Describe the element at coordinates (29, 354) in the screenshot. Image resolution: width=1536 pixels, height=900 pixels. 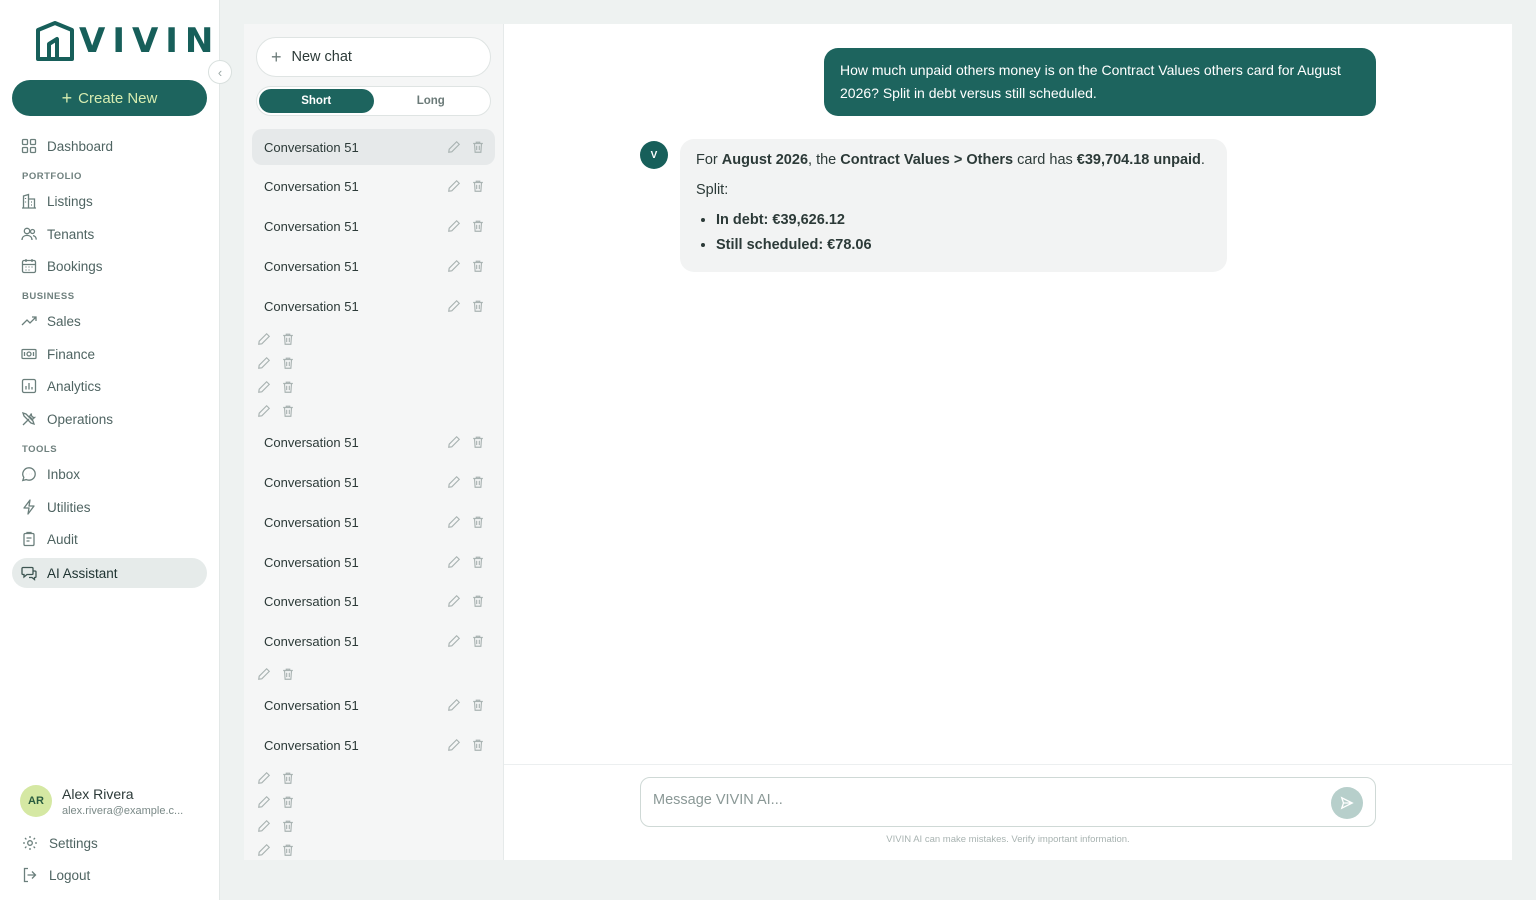
I see `banknote-icon` at that location.